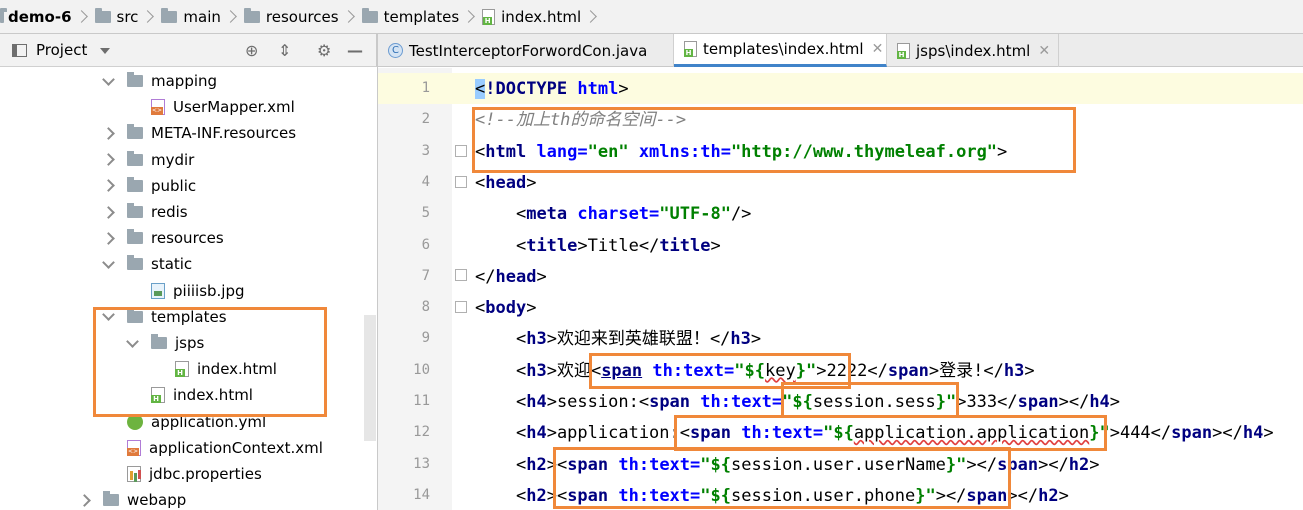 This screenshot has width=1303, height=510. What do you see at coordinates (903, 50) in the screenshot?
I see `html-file-icon` at bounding box center [903, 50].